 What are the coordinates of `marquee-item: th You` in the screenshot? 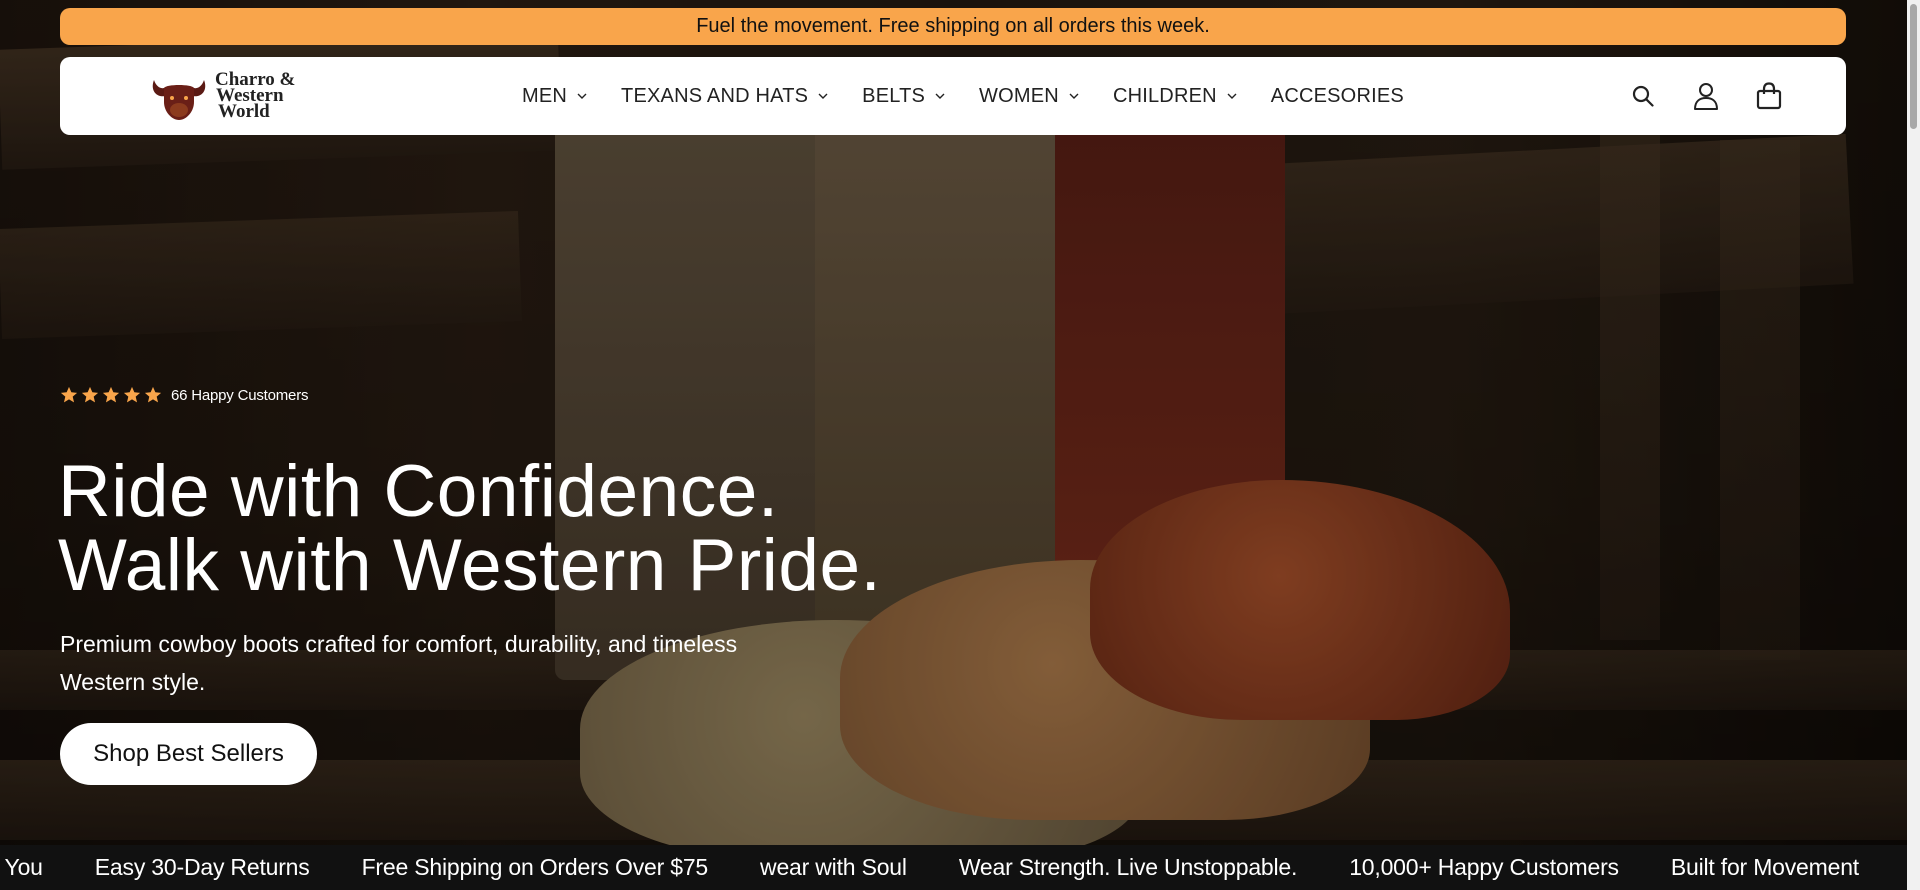 It's located at (21, 867).